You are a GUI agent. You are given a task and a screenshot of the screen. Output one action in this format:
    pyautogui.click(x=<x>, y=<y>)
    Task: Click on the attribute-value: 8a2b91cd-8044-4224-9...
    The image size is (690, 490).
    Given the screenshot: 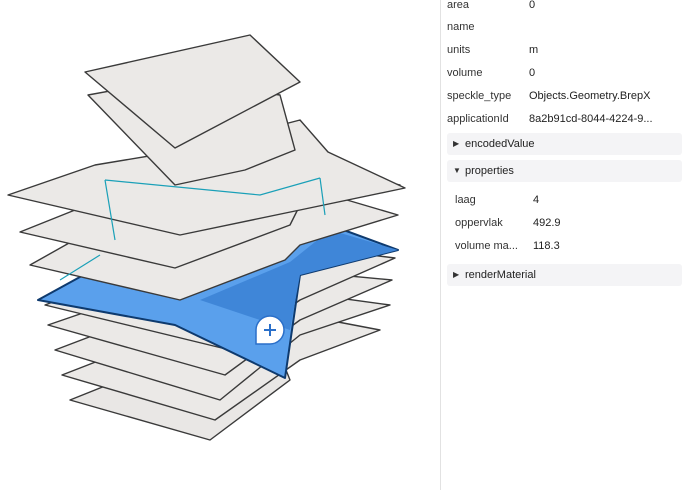 What is the action you would take?
    pyautogui.click(x=607, y=119)
    